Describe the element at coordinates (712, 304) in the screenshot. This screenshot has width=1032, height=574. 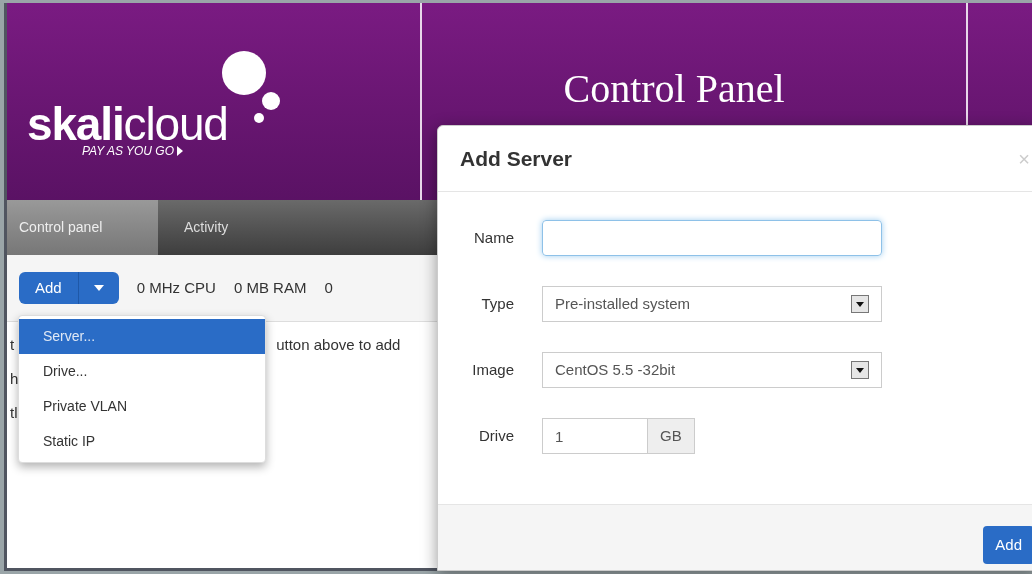
I see `select-field: Pre-installed system` at that location.